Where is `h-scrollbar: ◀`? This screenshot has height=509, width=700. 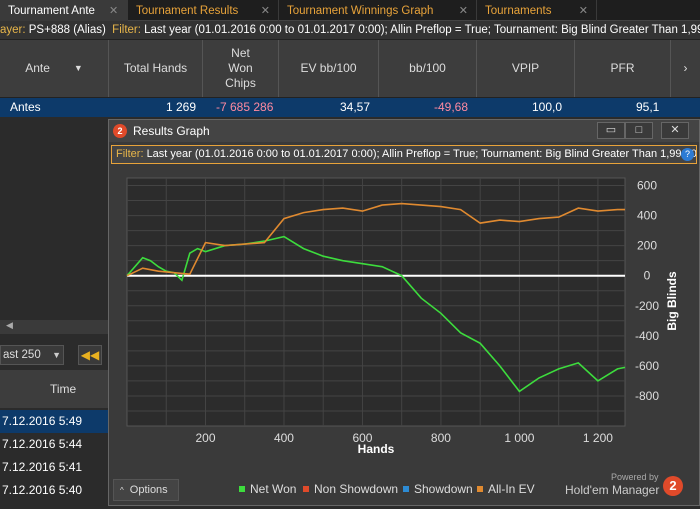 h-scrollbar: ◀ is located at coordinates (54, 327).